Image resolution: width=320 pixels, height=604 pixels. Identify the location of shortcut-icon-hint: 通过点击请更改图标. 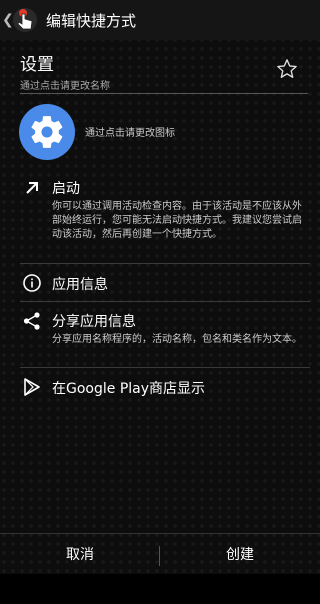
(130, 133).